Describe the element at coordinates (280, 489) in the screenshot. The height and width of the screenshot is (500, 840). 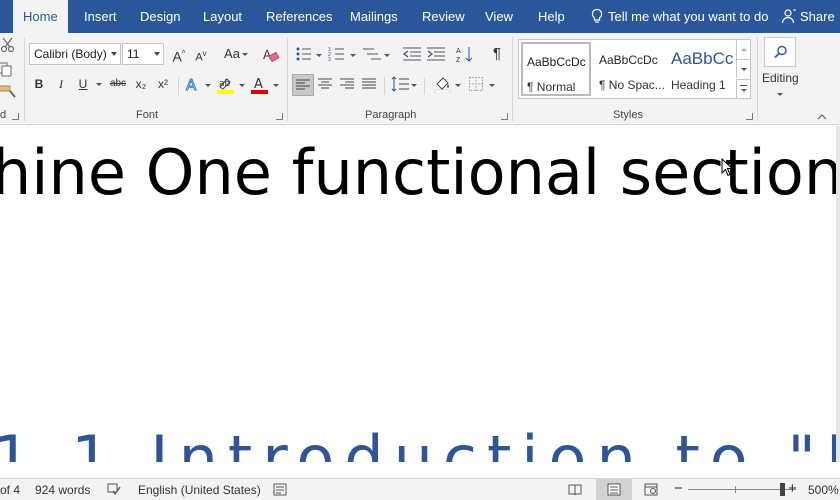
I see `macro-recording-icon` at that location.